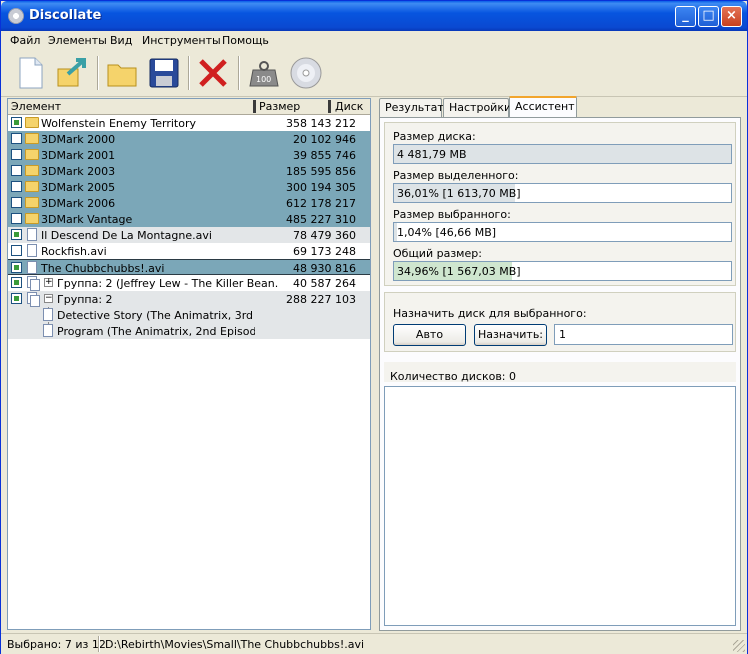 Image resolution: width=748 pixels, height=654 pixels. What do you see at coordinates (374, 73) in the screenshot?
I see `toolbar: 100` at bounding box center [374, 73].